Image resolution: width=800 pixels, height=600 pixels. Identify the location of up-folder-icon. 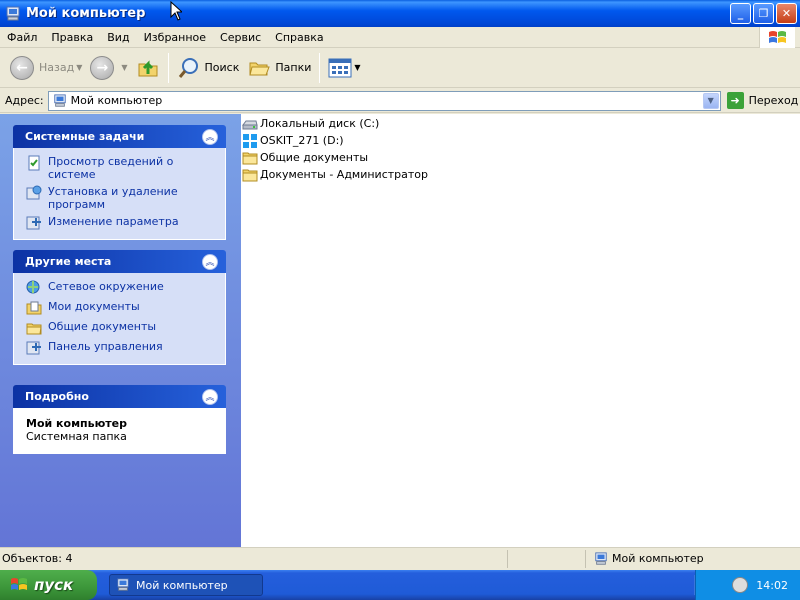
(148, 67).